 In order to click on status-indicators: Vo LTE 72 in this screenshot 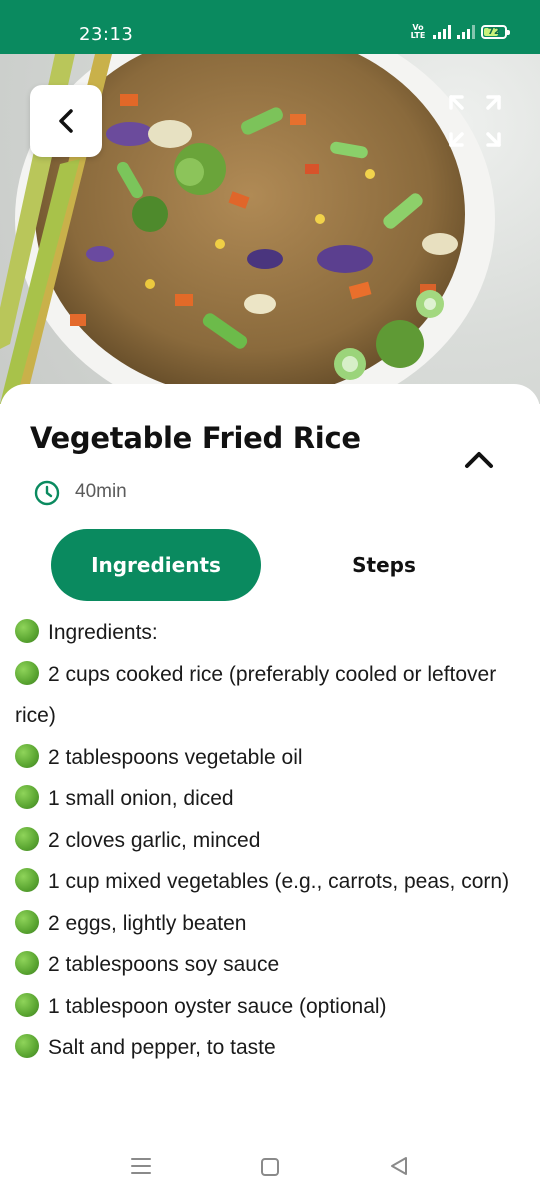, I will do `click(459, 31)`.